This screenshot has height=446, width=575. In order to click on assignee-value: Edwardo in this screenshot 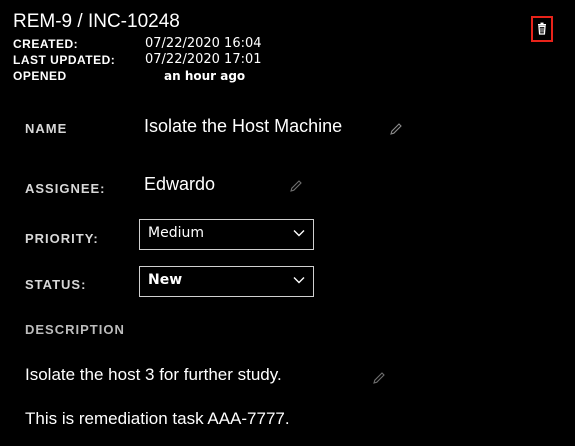, I will do `click(180, 184)`.